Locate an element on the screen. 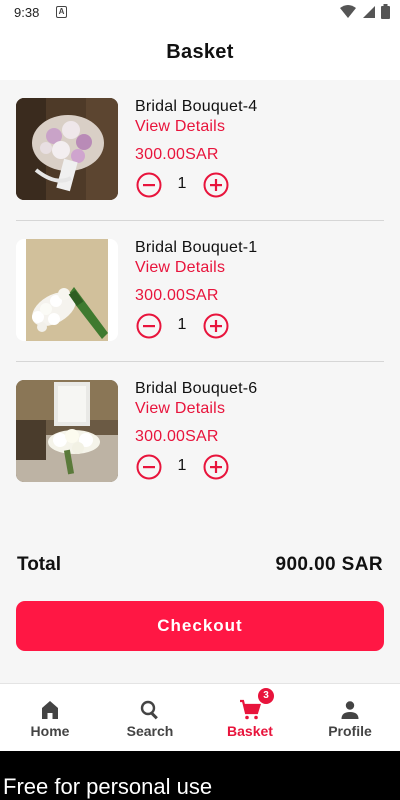  bottom-nav: Home Search 3 Basket Profile is located at coordinates (200, 717).